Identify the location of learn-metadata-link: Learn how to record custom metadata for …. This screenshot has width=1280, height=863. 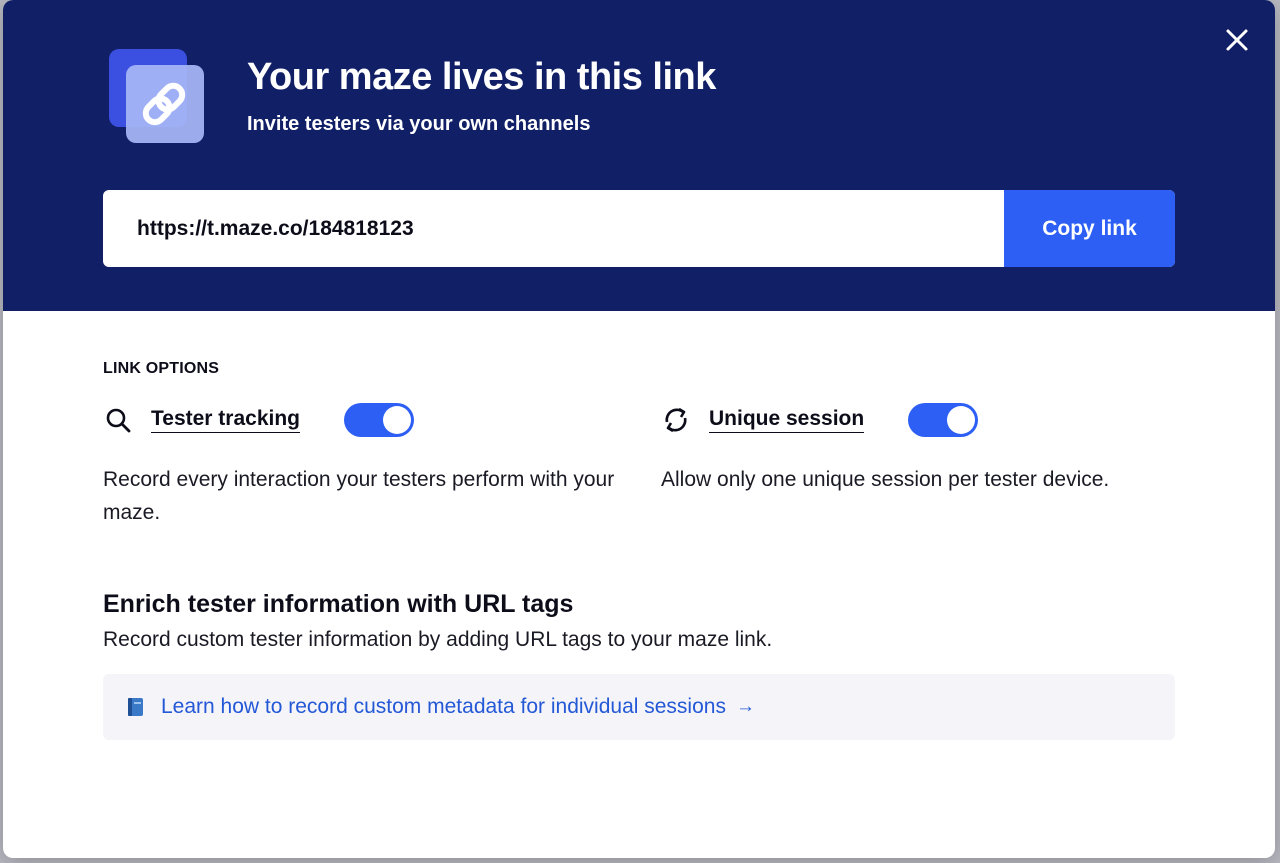
(443, 707).